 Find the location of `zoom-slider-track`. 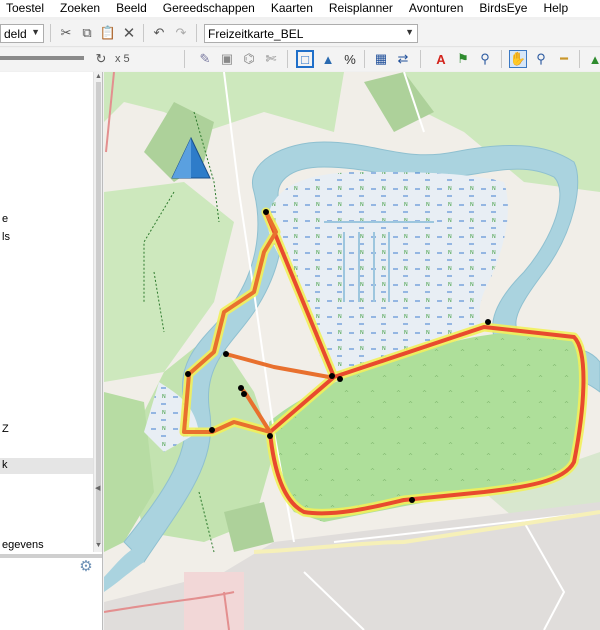

zoom-slider-track is located at coordinates (42, 58).